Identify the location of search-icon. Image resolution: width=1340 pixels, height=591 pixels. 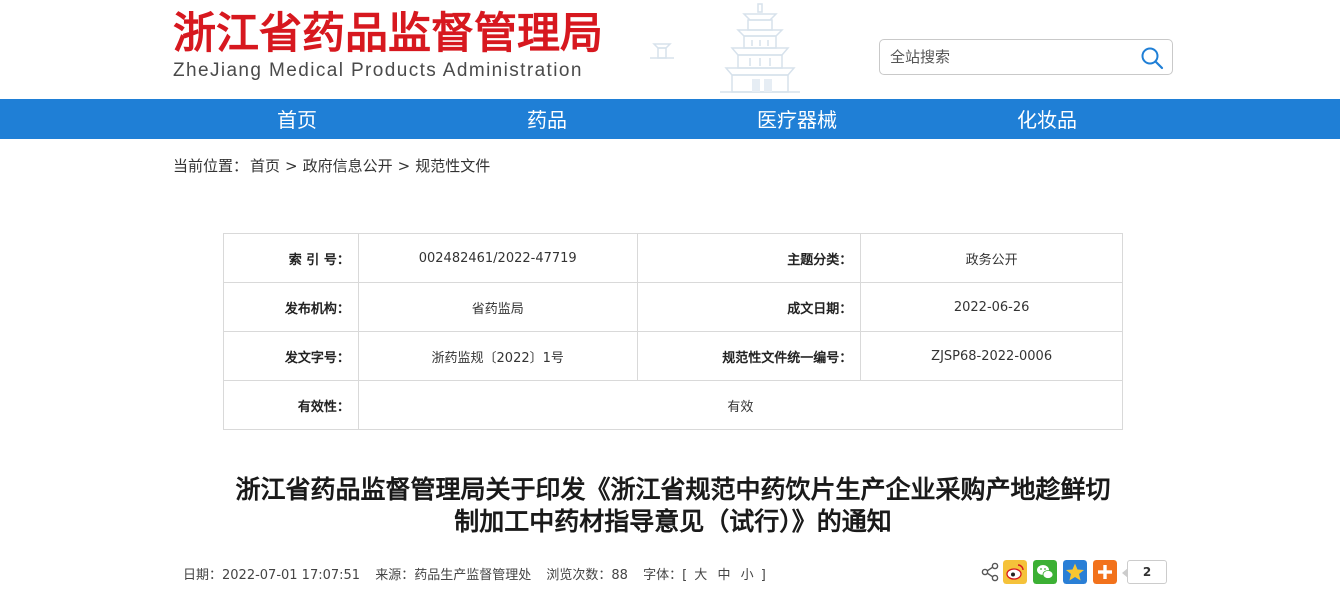
(1152, 58).